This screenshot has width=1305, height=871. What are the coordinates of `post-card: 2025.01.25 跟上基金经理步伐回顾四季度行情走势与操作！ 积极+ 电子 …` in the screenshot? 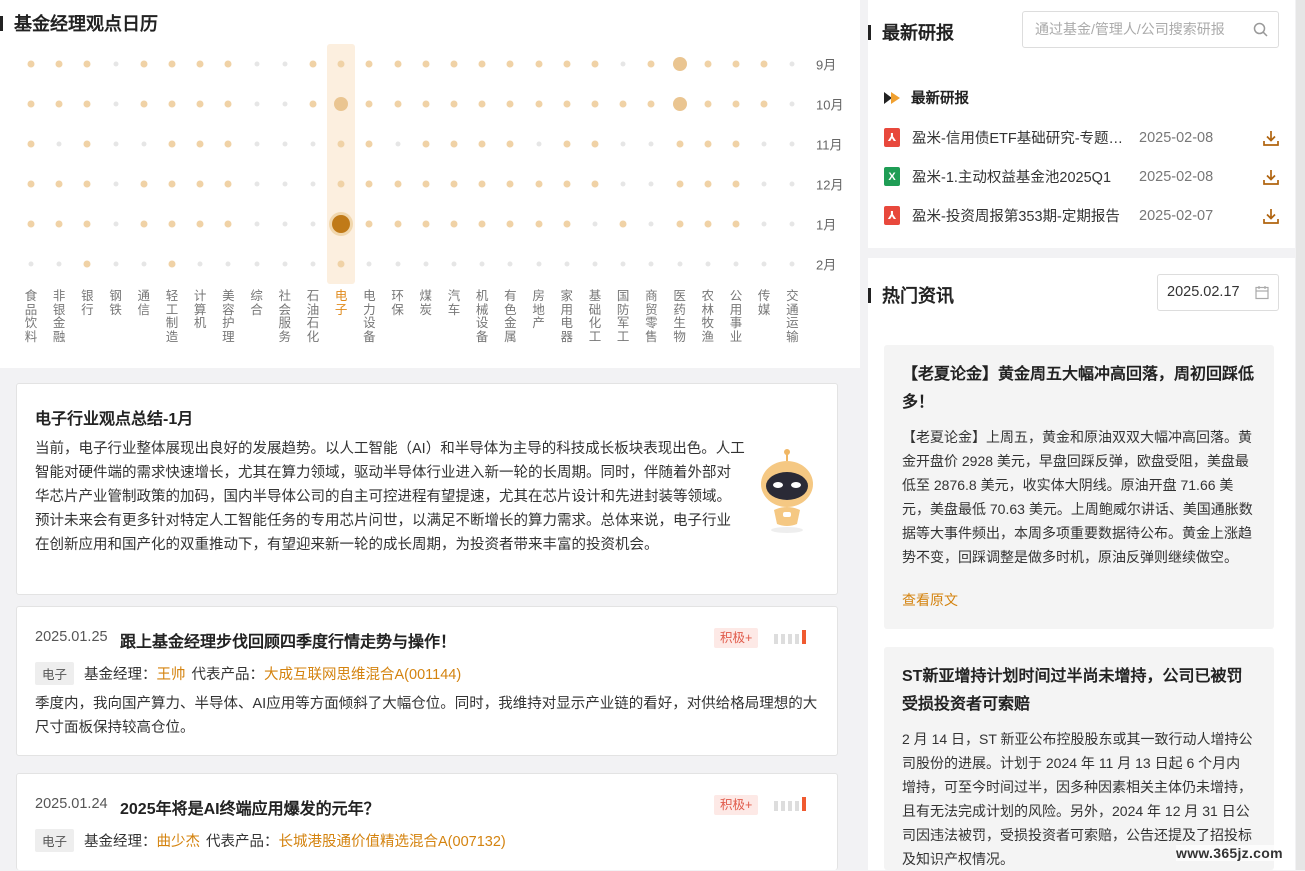 It's located at (427, 681).